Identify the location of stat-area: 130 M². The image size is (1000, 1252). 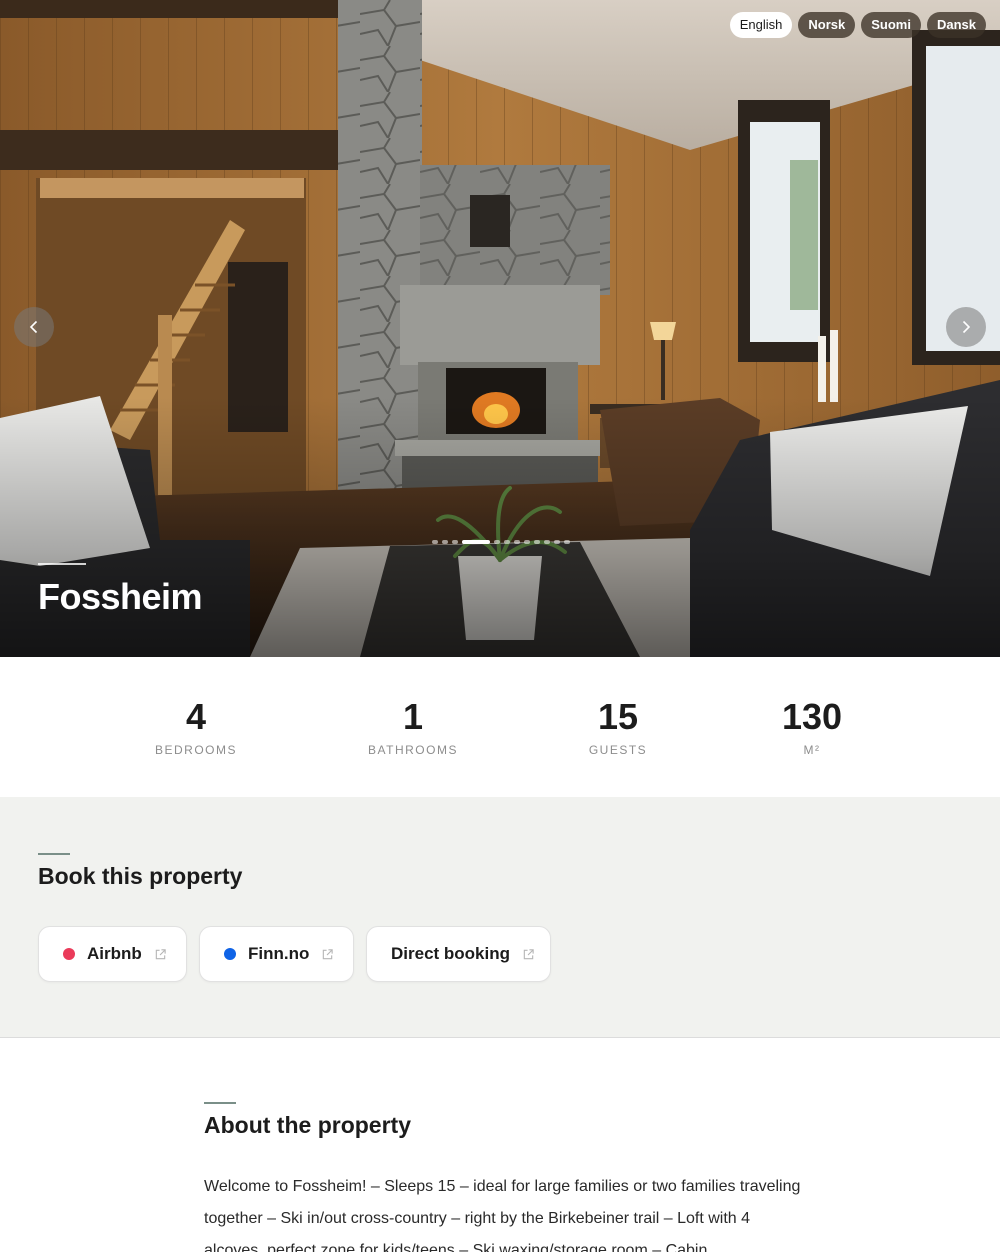
(812, 727).